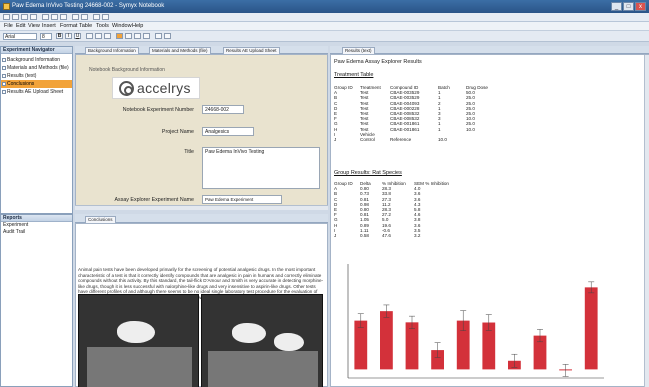 The height and width of the screenshot is (387, 649). Describe the element at coordinates (49, 26) in the screenshot. I see `menu-insert: Insert` at that location.